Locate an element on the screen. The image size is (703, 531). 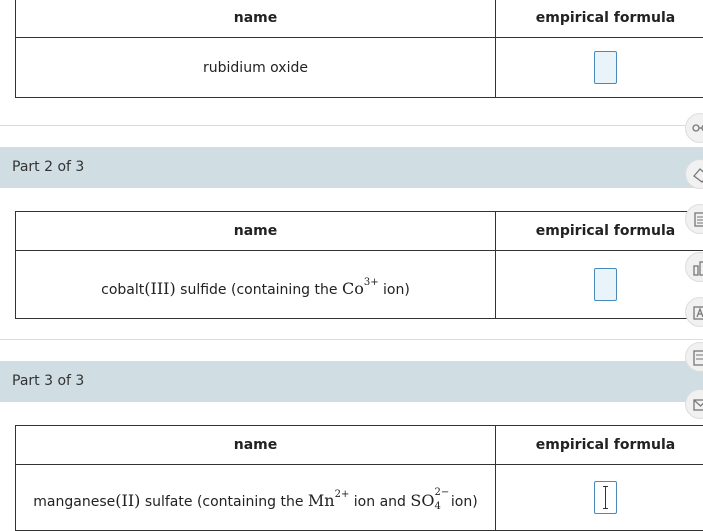
text-cursor-icon is located at coordinates (605, 497).